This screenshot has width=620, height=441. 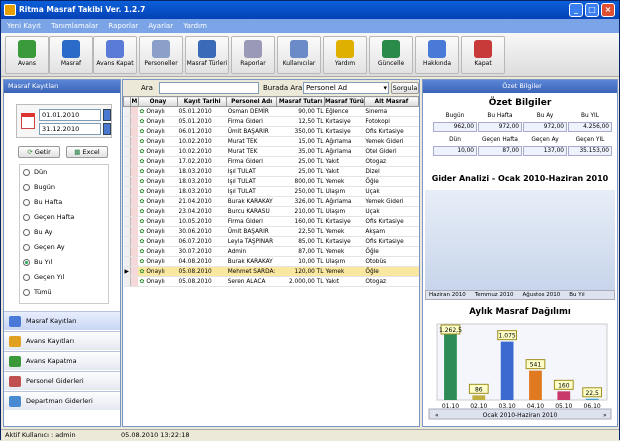 What do you see at coordinates (300, 271) in the screenshot?
I see `table-cell: 120,00 TL` at bounding box center [300, 271].